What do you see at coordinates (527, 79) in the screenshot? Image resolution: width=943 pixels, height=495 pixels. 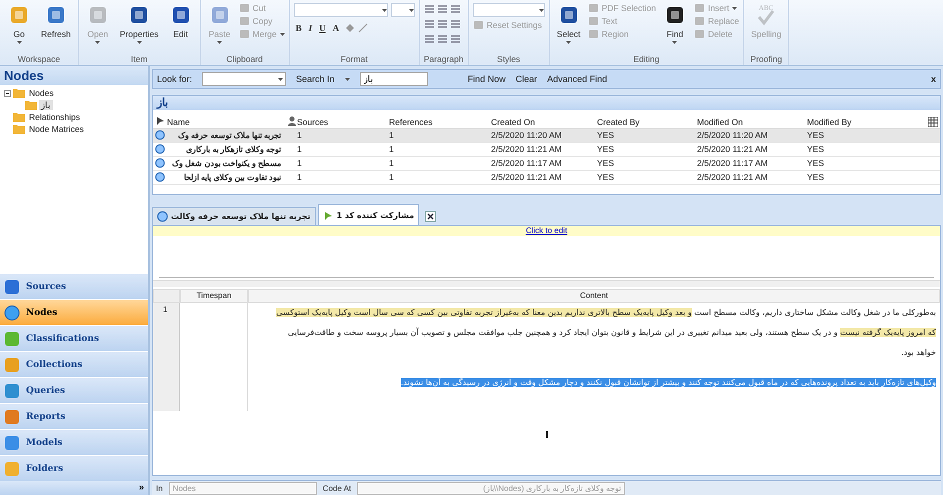 I see `clear-button: Clear` at bounding box center [527, 79].